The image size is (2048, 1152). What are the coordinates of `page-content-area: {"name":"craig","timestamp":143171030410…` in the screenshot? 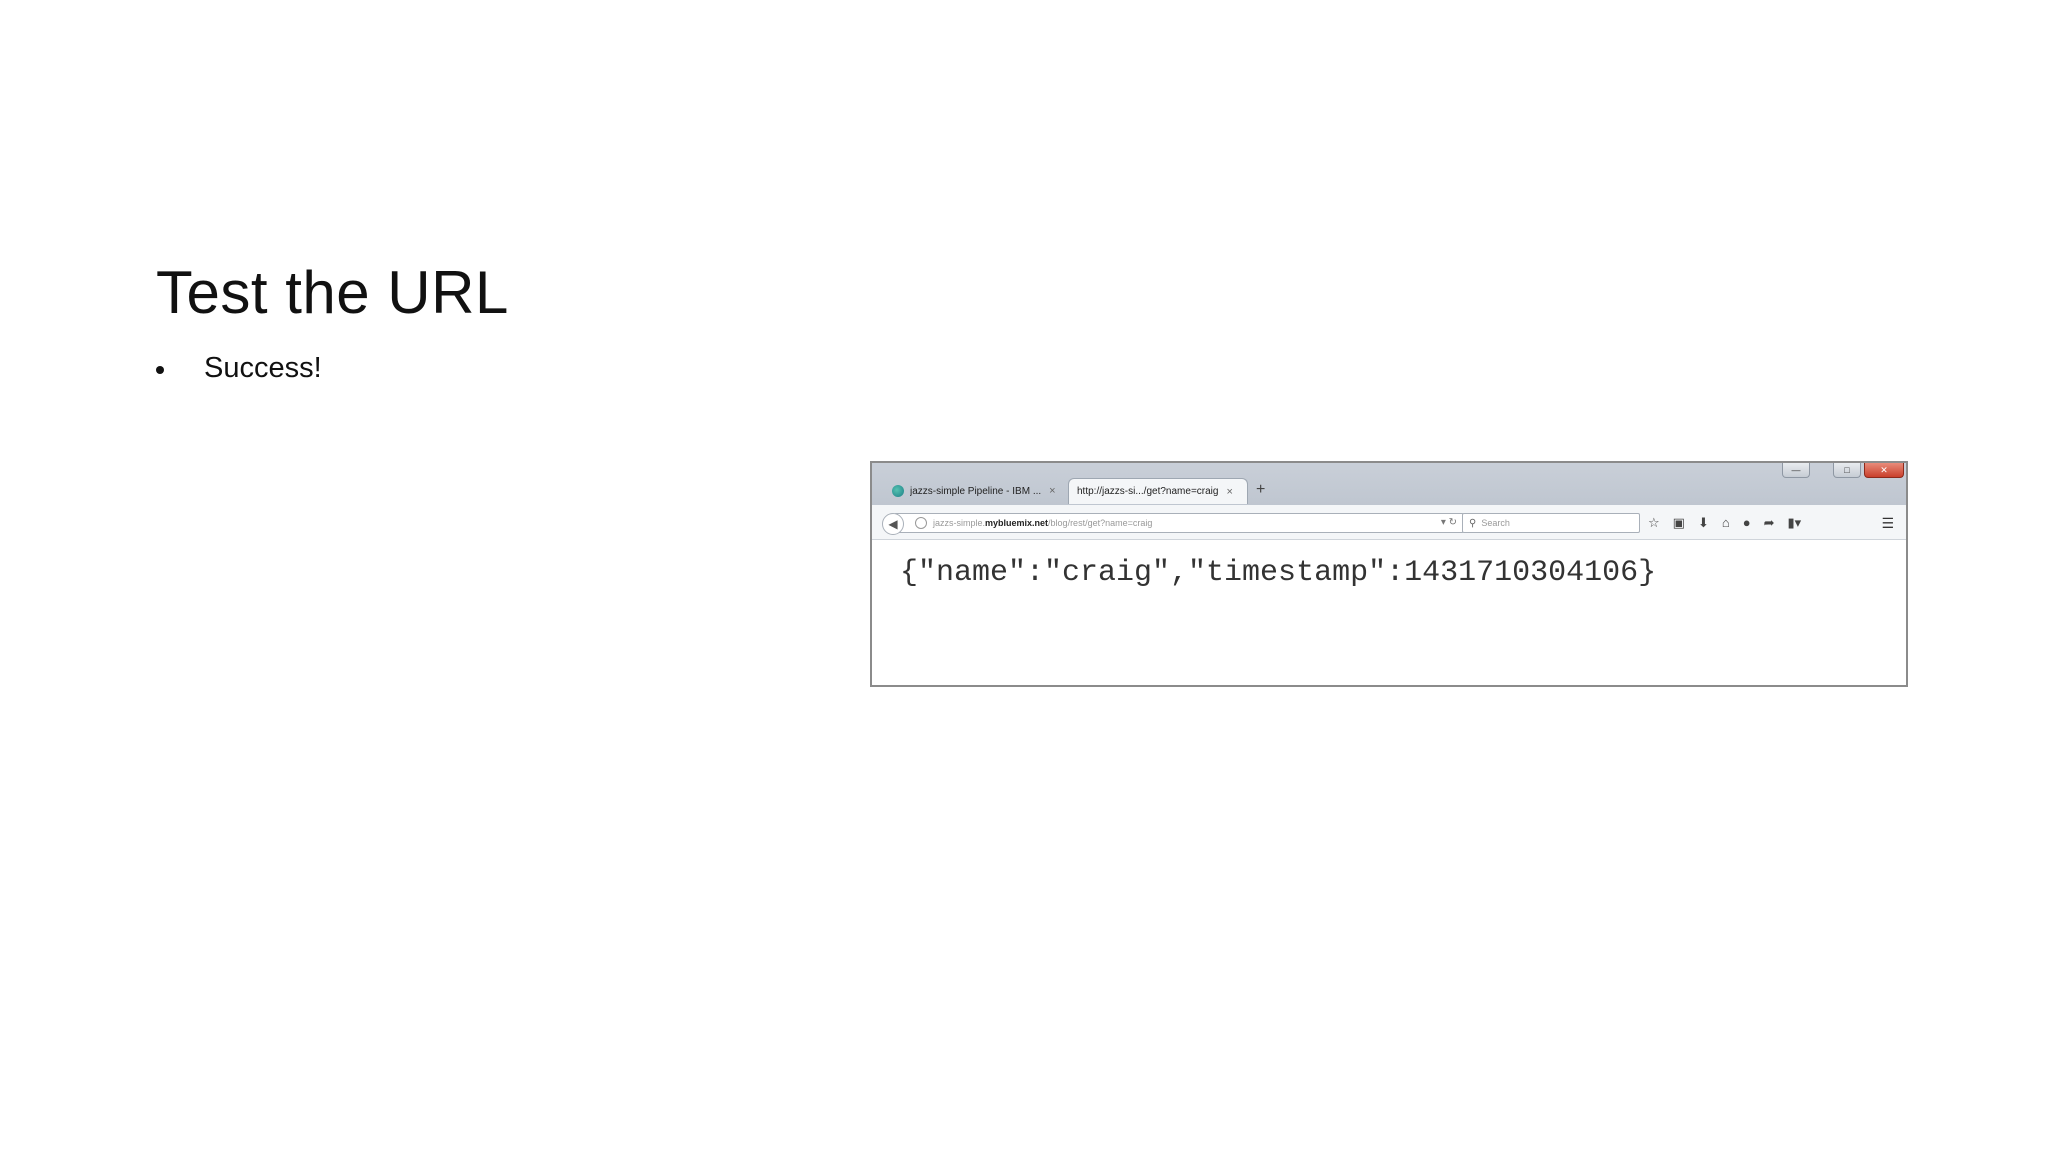 It's located at (1389, 612).